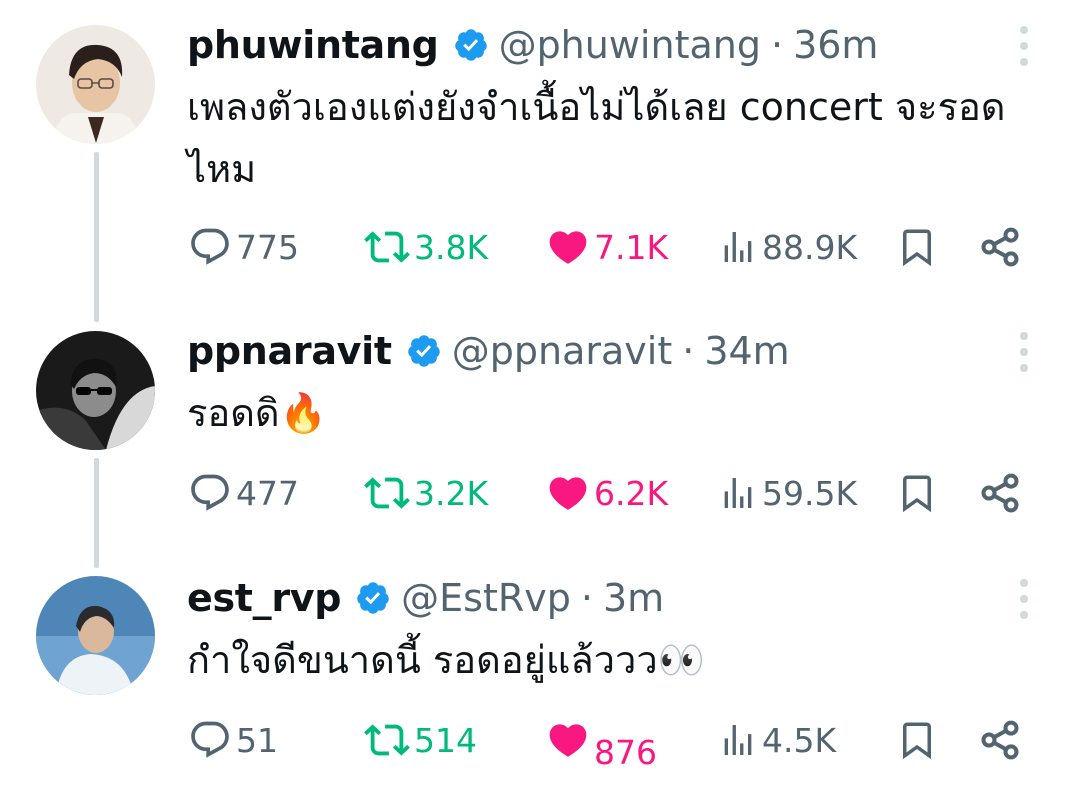 The width and height of the screenshot is (1069, 807). Describe the element at coordinates (267, 493) in the screenshot. I see `reply-count: 477` at that location.